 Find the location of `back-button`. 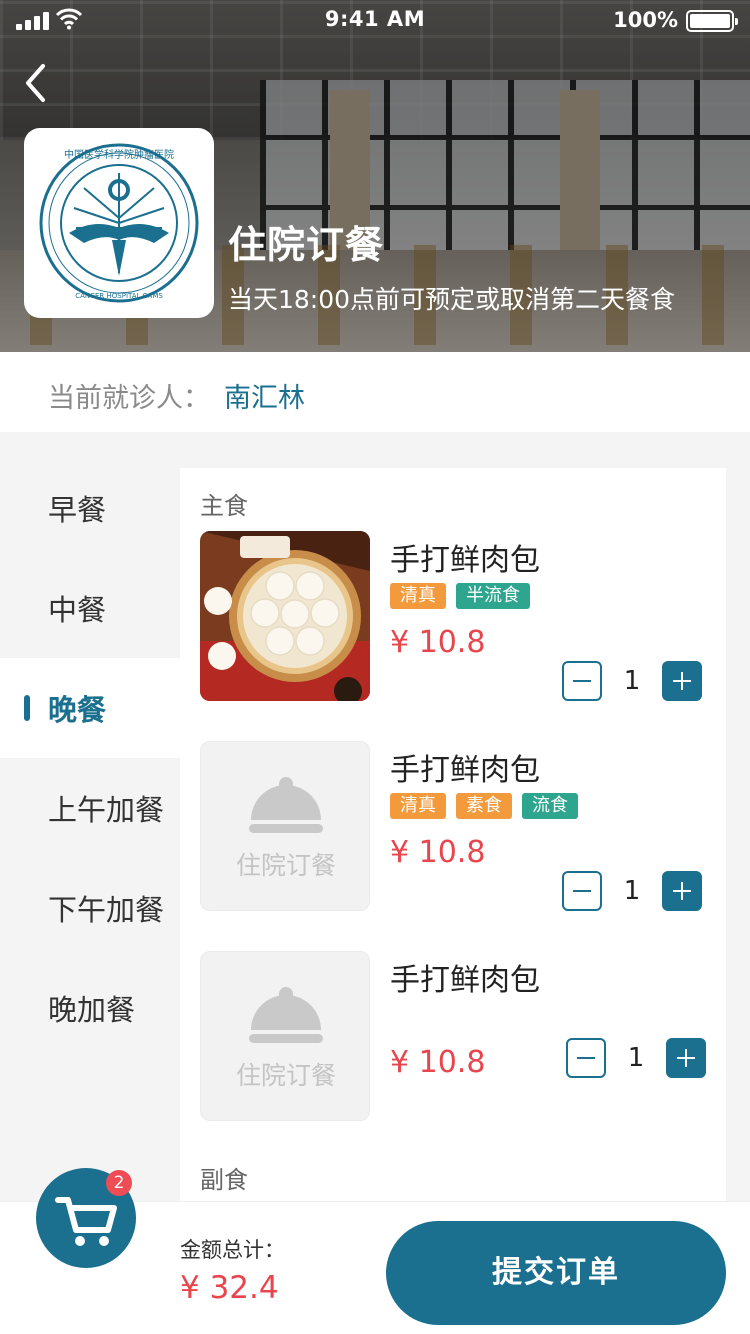

back-button is located at coordinates (38, 83).